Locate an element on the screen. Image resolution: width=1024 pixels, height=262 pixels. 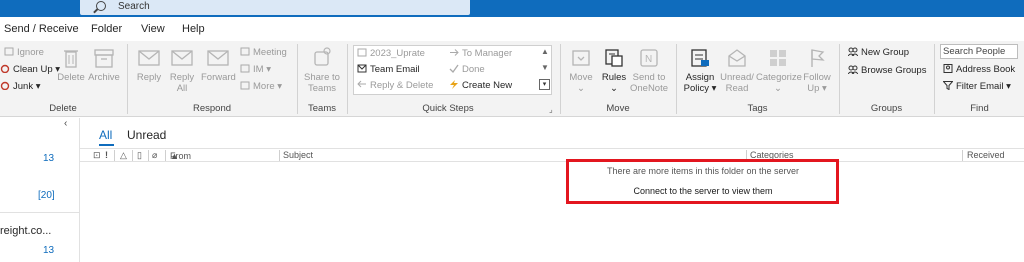
assign-policy-button: Assign Policy ▾ is located at coordinates (700, 70).